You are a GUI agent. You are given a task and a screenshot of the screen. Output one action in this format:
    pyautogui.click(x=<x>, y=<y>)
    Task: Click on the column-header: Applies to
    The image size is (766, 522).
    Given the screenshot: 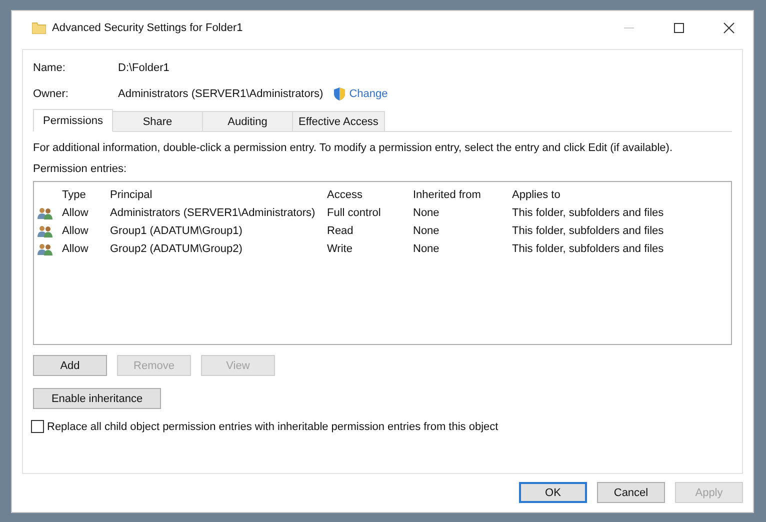 What is the action you would take?
    pyautogui.click(x=602, y=195)
    